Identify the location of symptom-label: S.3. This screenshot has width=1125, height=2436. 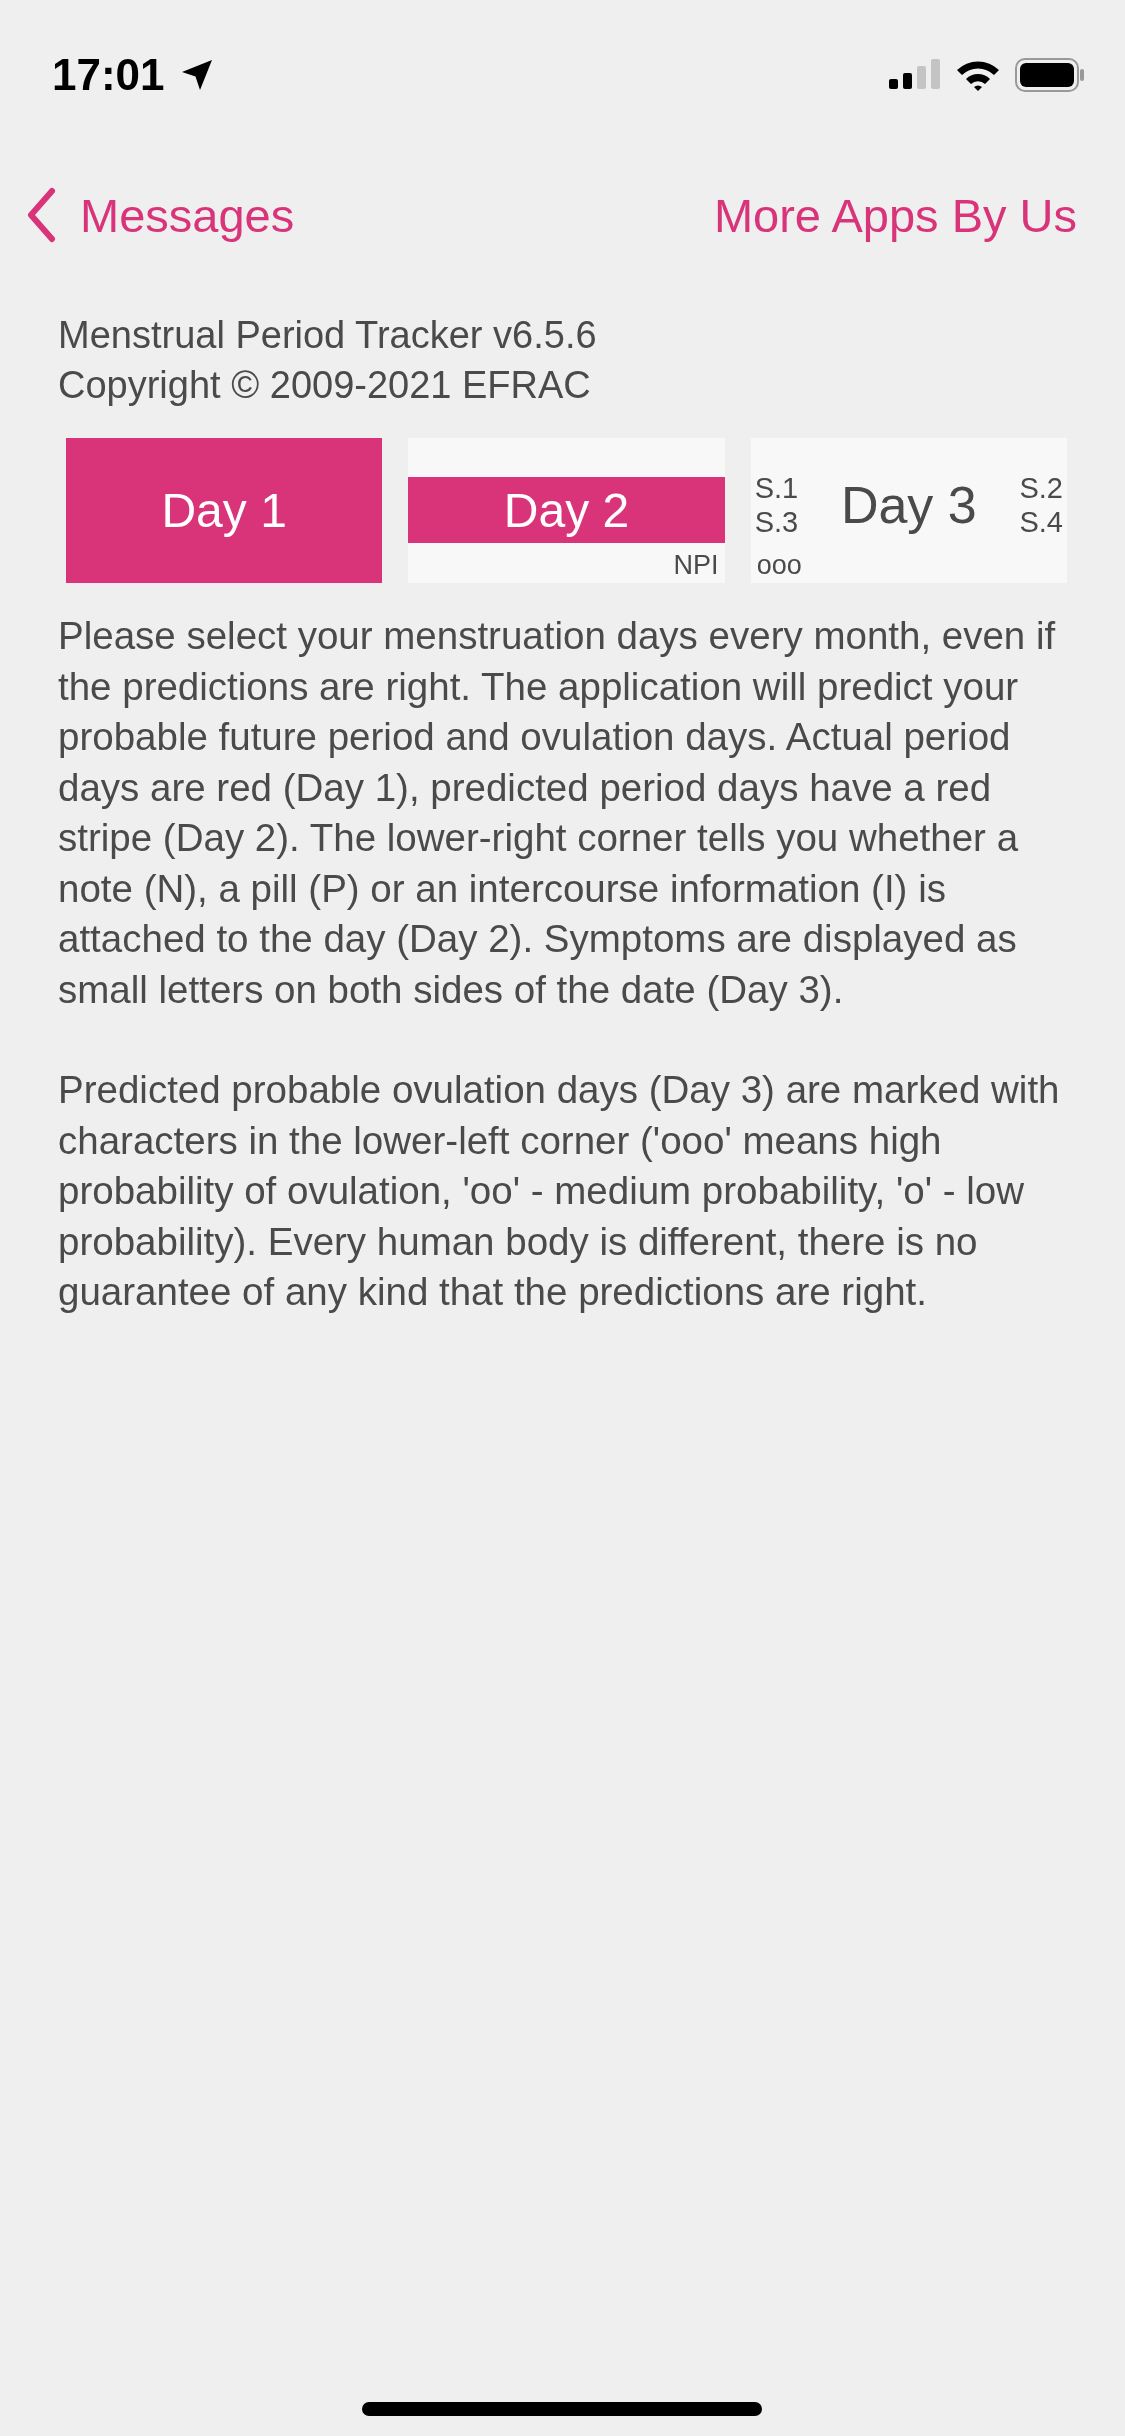
(776, 521).